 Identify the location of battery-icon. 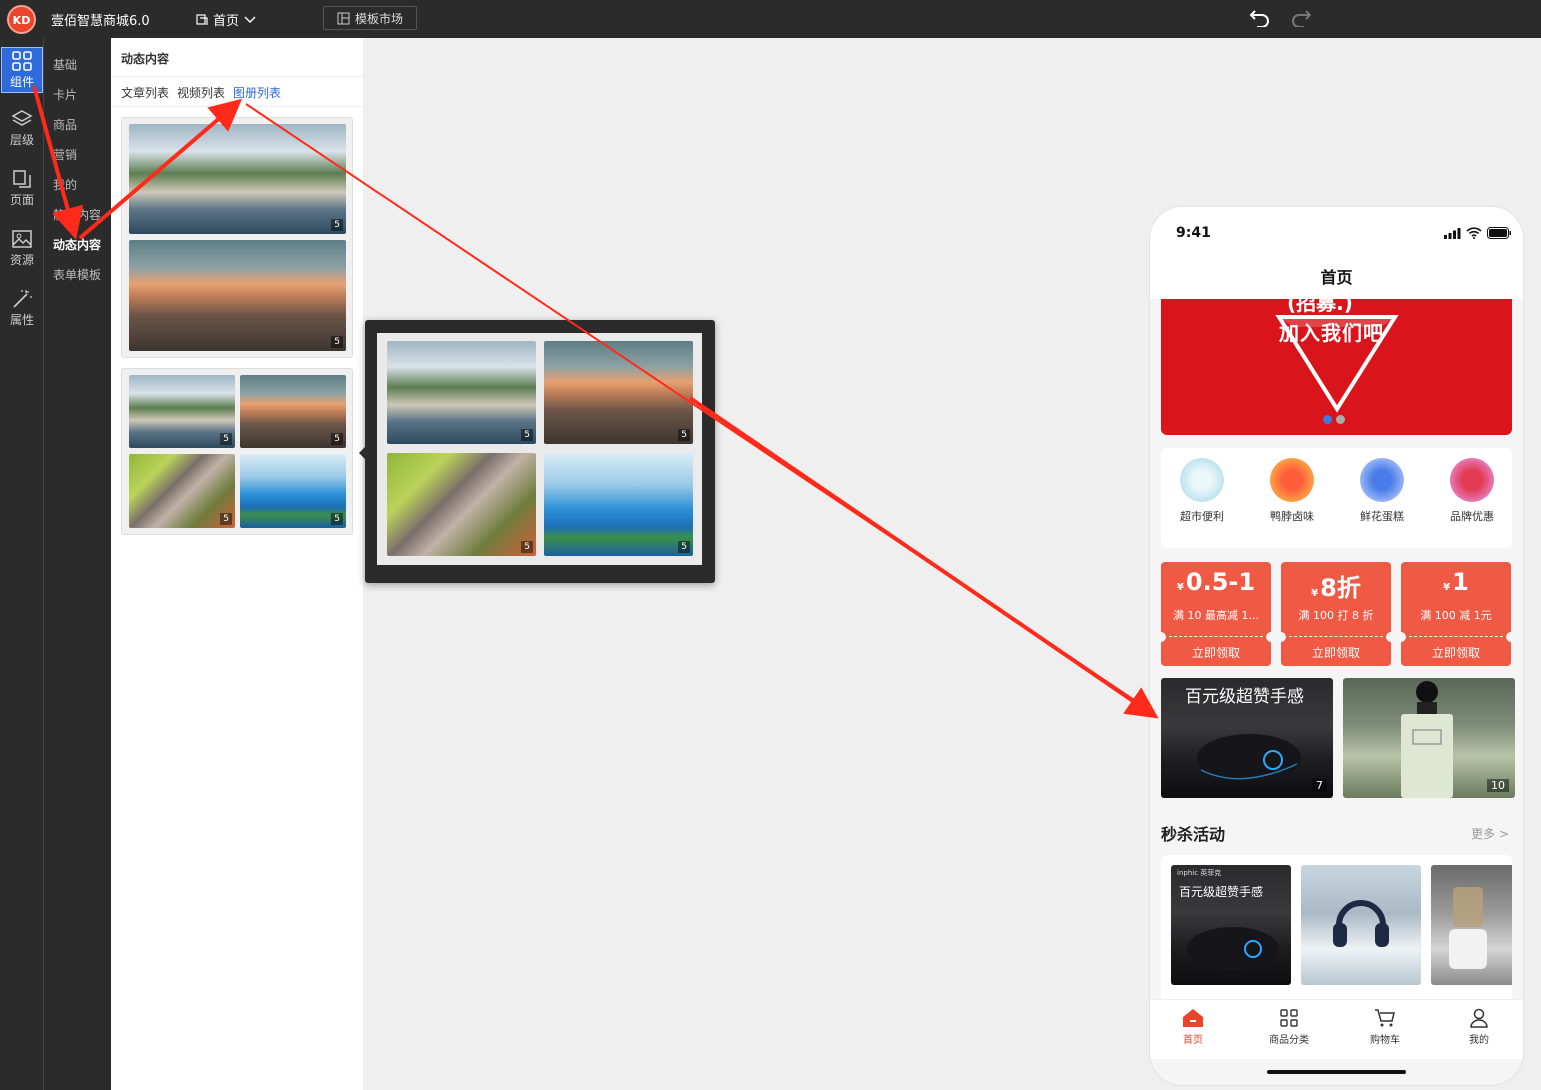
(1499, 233).